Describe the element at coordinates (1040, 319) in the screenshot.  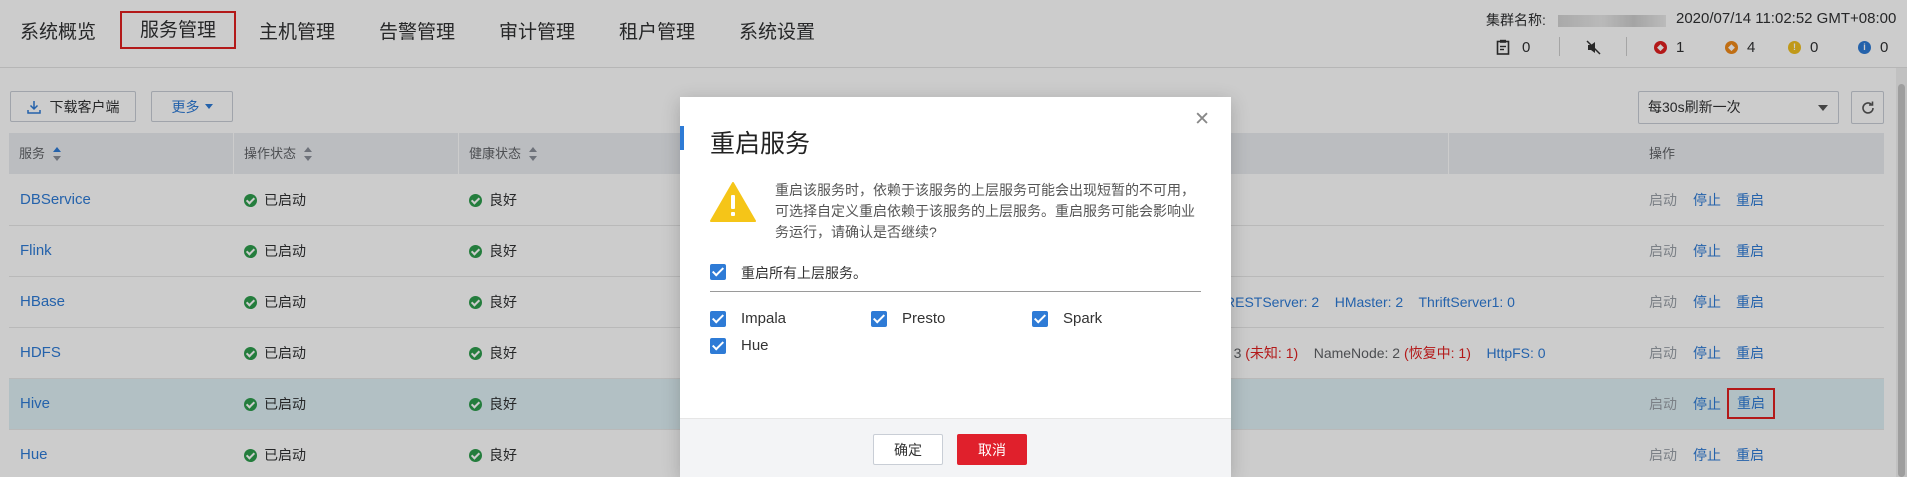
I see `service-checkbox-spark` at that location.